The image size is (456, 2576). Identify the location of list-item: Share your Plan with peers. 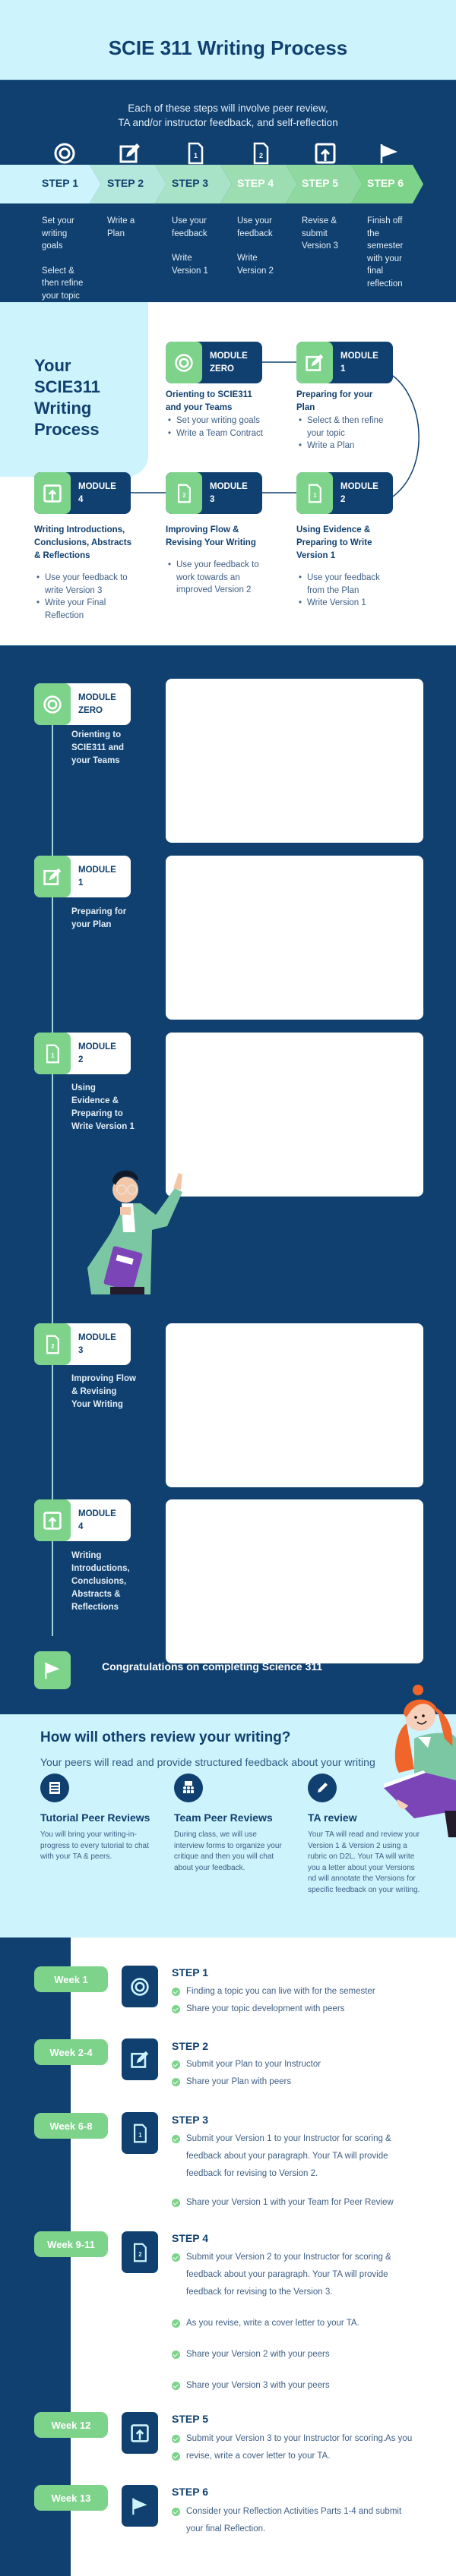
(301, 2082).